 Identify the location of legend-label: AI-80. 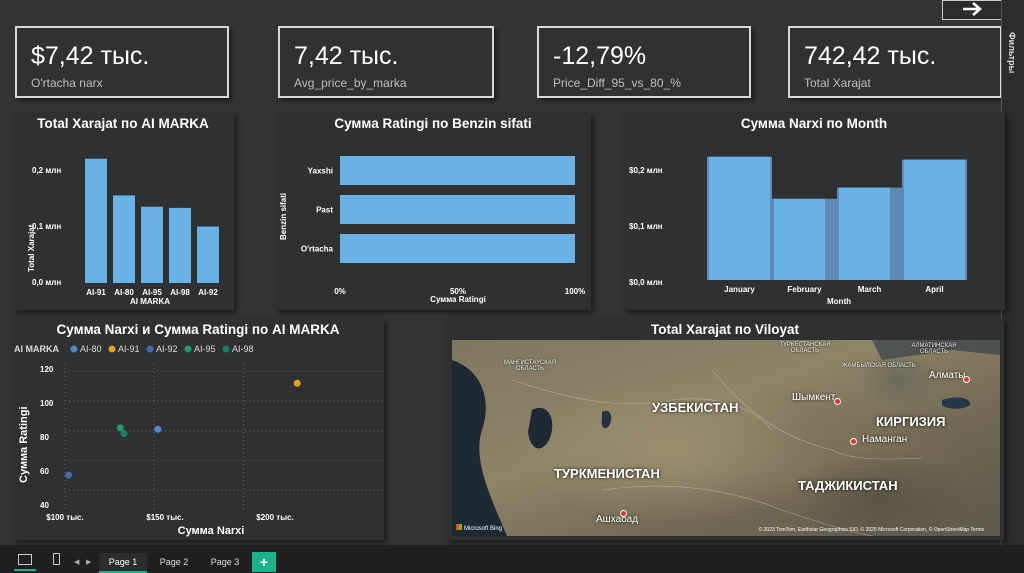
(91, 349).